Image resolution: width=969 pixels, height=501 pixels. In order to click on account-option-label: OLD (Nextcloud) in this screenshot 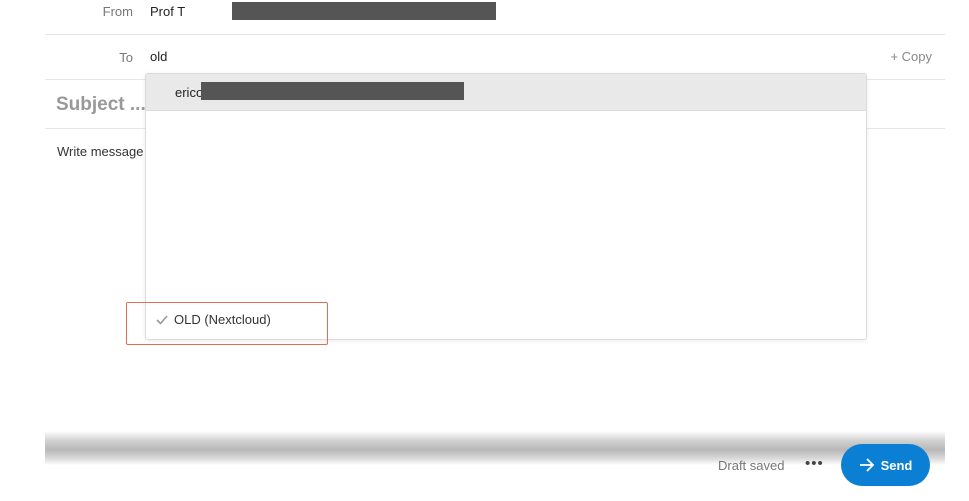, I will do `click(222, 319)`.